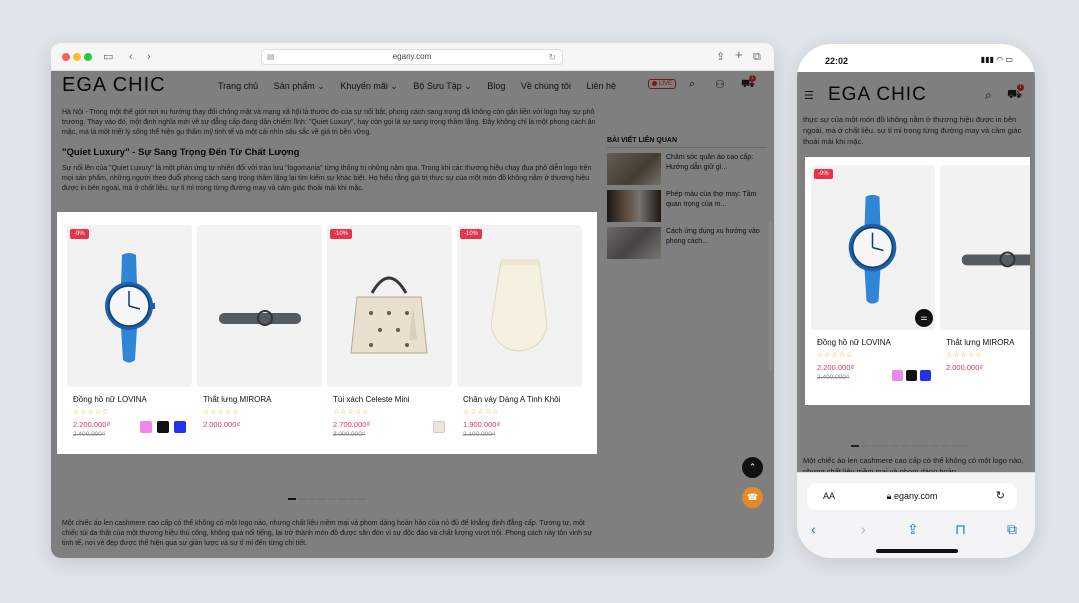 The width and height of the screenshot is (1079, 603). What do you see at coordinates (836, 367) in the screenshot?
I see `product-price: 2.200.000₫` at bounding box center [836, 367].